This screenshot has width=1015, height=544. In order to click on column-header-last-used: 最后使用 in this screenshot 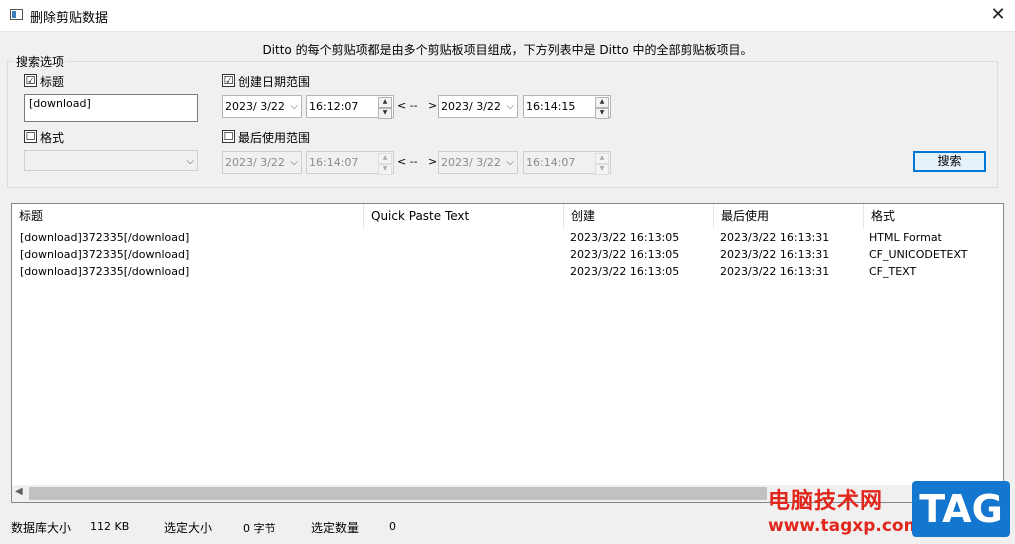, I will do `click(789, 216)`.